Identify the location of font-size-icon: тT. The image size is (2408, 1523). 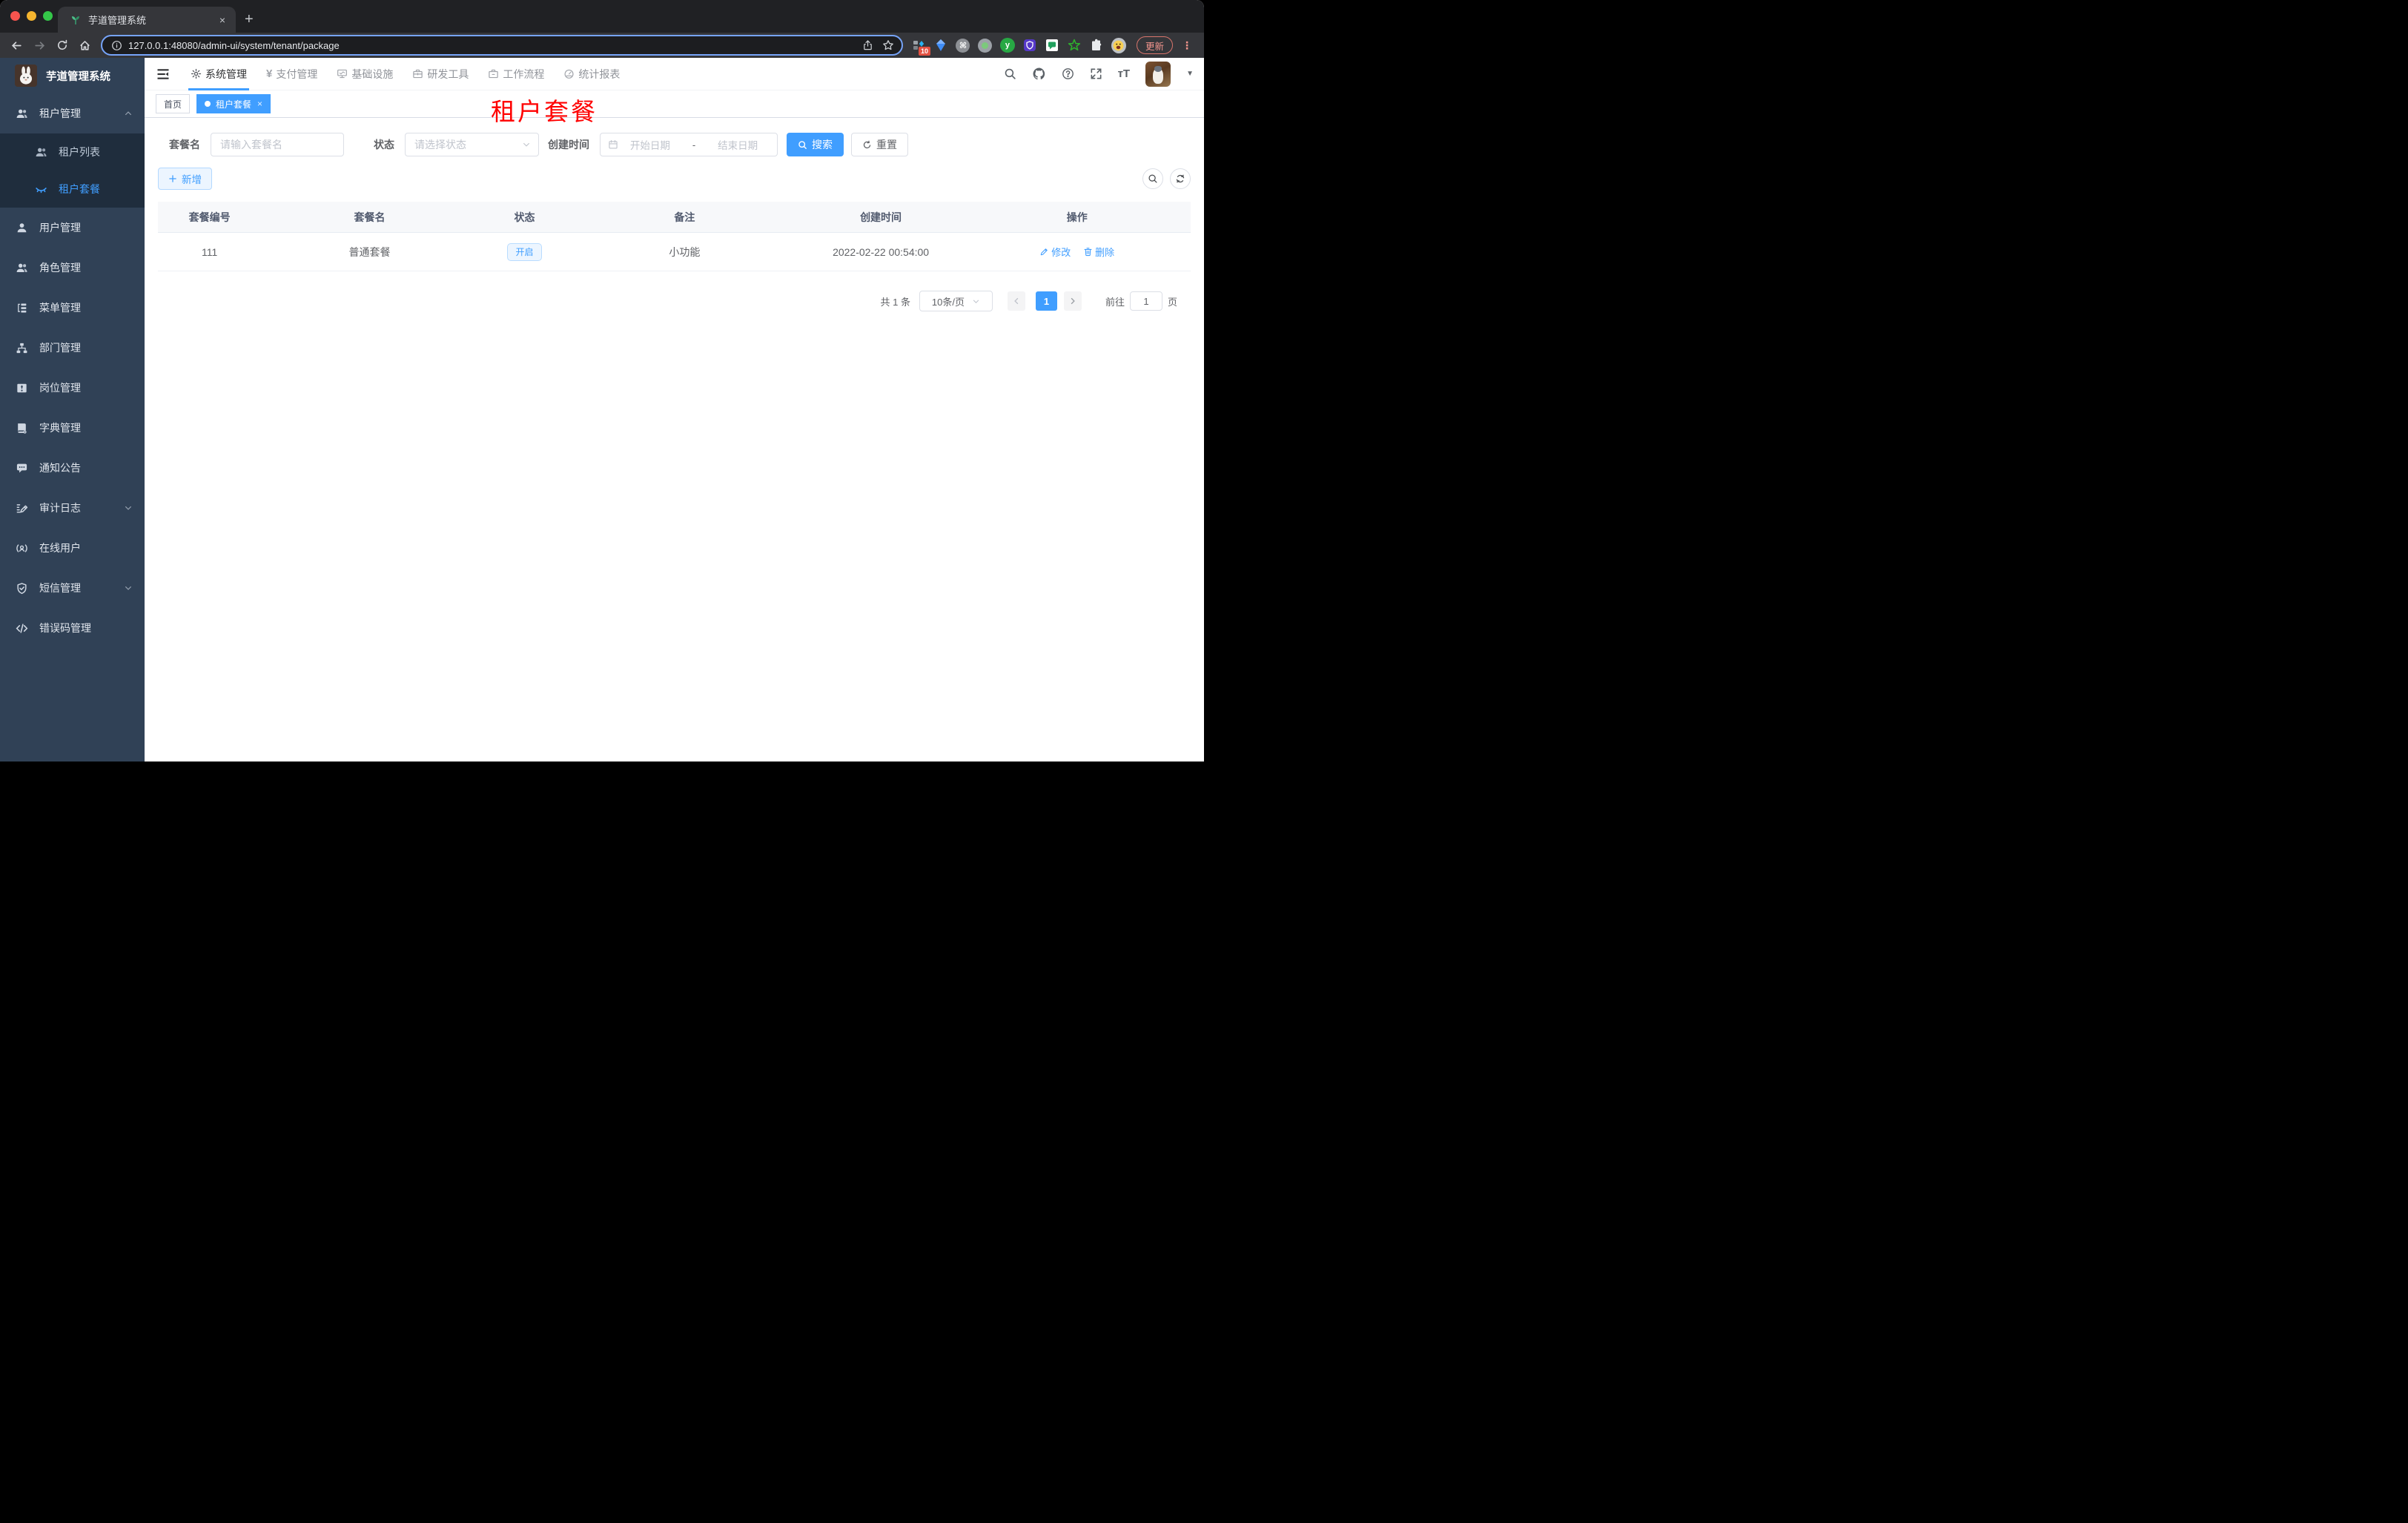
(1124, 73).